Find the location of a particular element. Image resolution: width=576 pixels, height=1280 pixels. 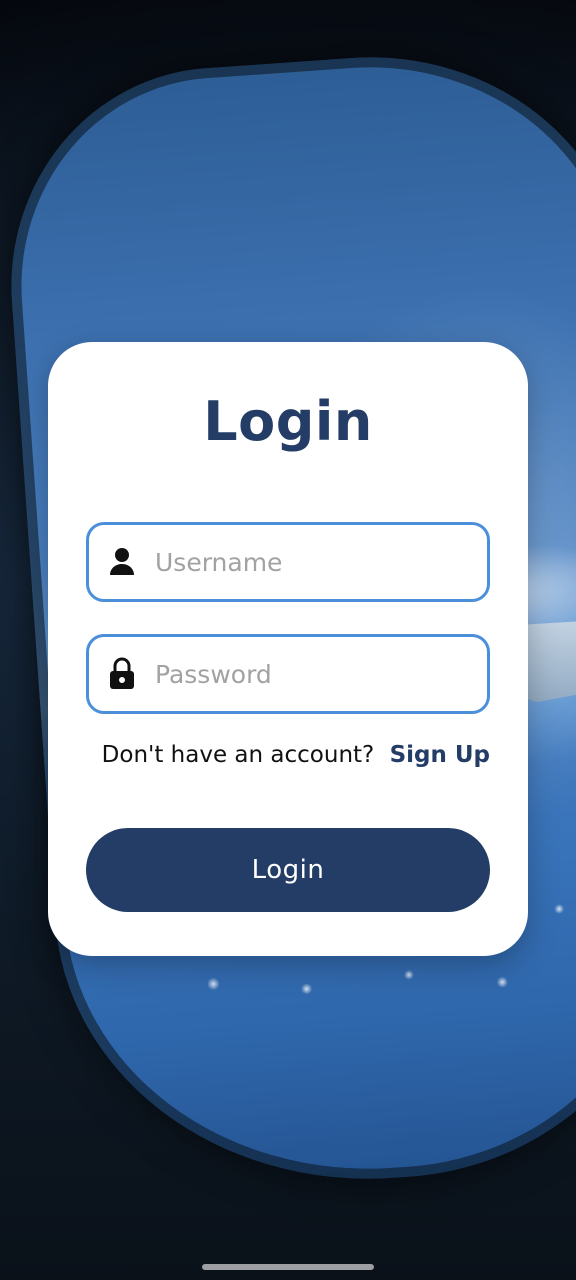

page-title: Login is located at coordinates (288, 421).